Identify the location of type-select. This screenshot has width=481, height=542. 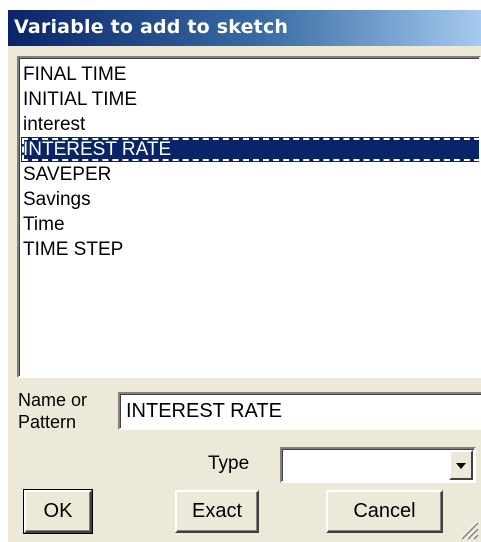
(378, 465).